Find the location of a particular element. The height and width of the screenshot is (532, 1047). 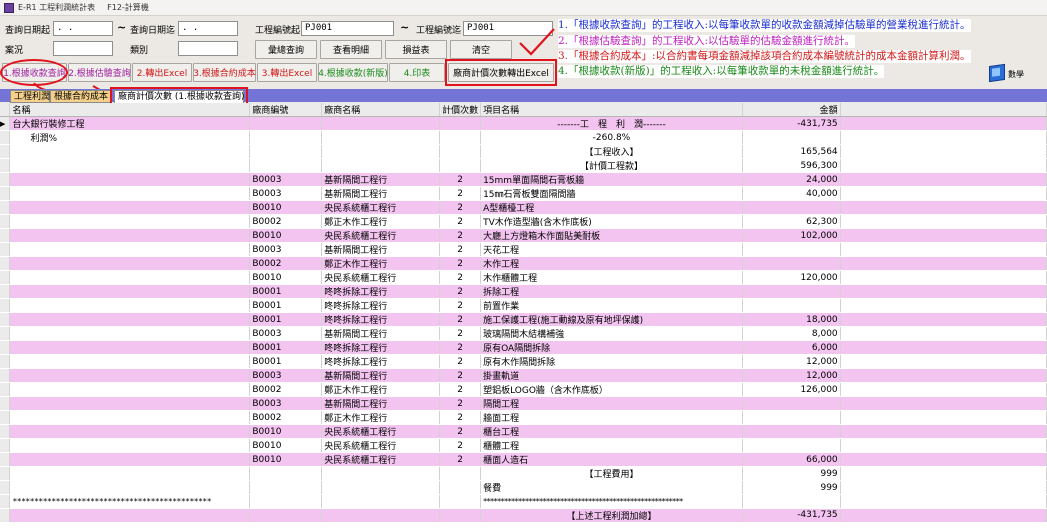

table-row: B0003 基新隔間工程行 2 隔間工程 is located at coordinates (523, 403).